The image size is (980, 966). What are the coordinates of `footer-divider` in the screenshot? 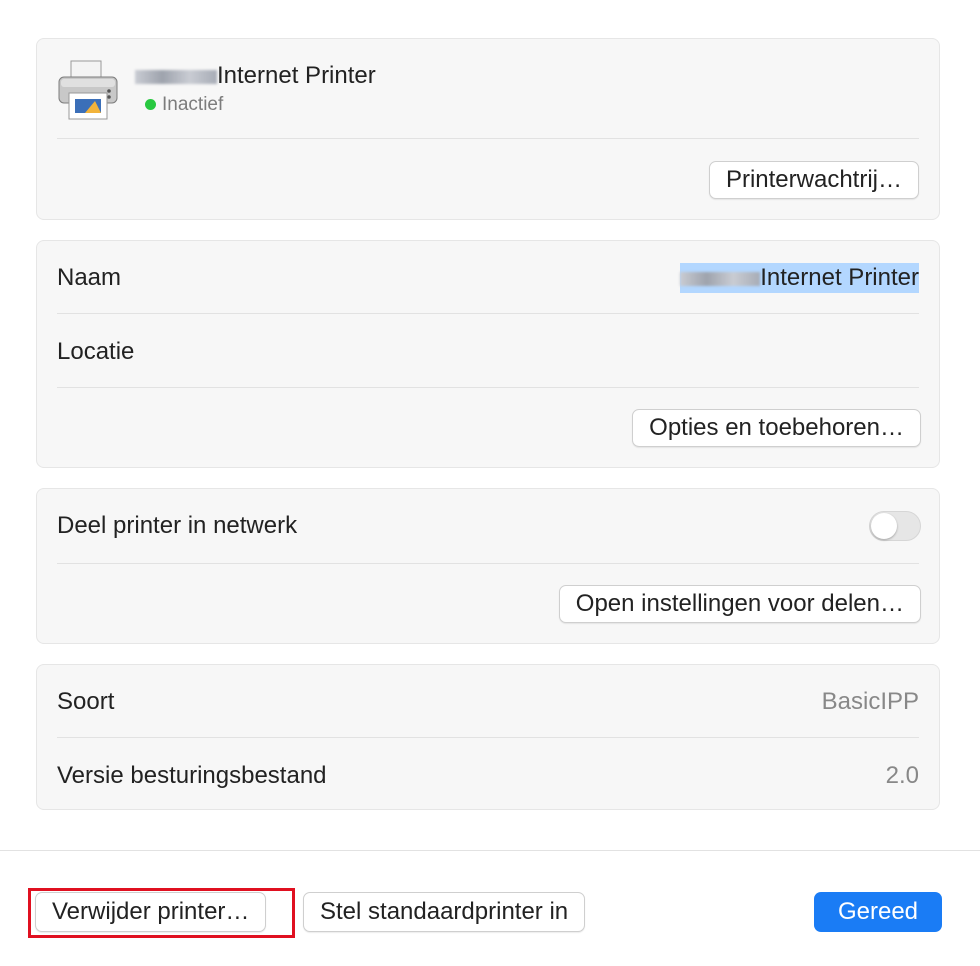 It's located at (490, 850).